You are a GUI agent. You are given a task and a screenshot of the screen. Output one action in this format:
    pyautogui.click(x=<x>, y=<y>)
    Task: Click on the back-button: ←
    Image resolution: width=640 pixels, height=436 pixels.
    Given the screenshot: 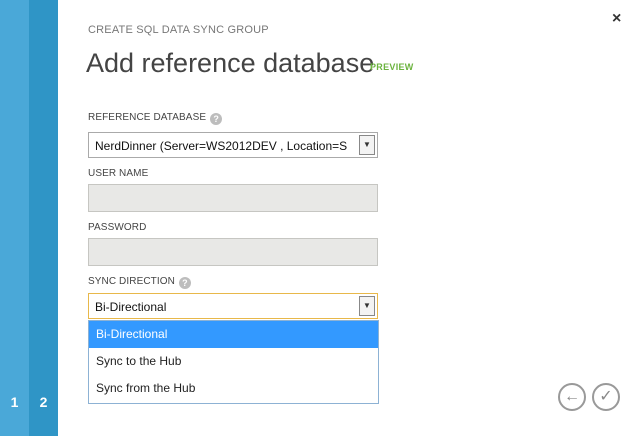 What is the action you would take?
    pyautogui.click(x=572, y=397)
    